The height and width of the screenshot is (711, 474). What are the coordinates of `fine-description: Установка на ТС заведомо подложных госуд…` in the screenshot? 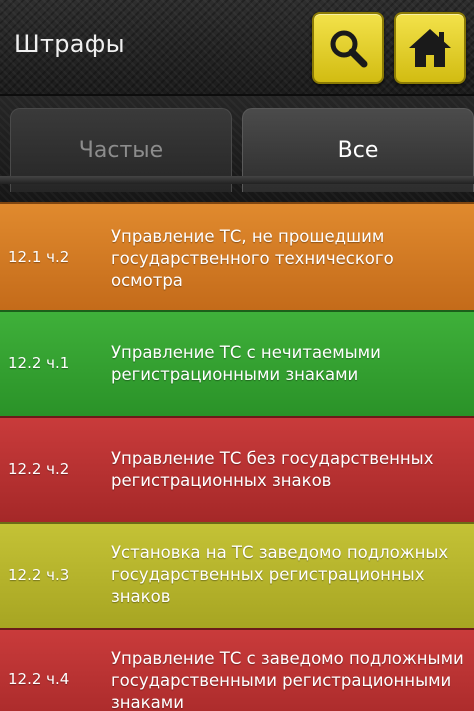 It's located at (280, 574).